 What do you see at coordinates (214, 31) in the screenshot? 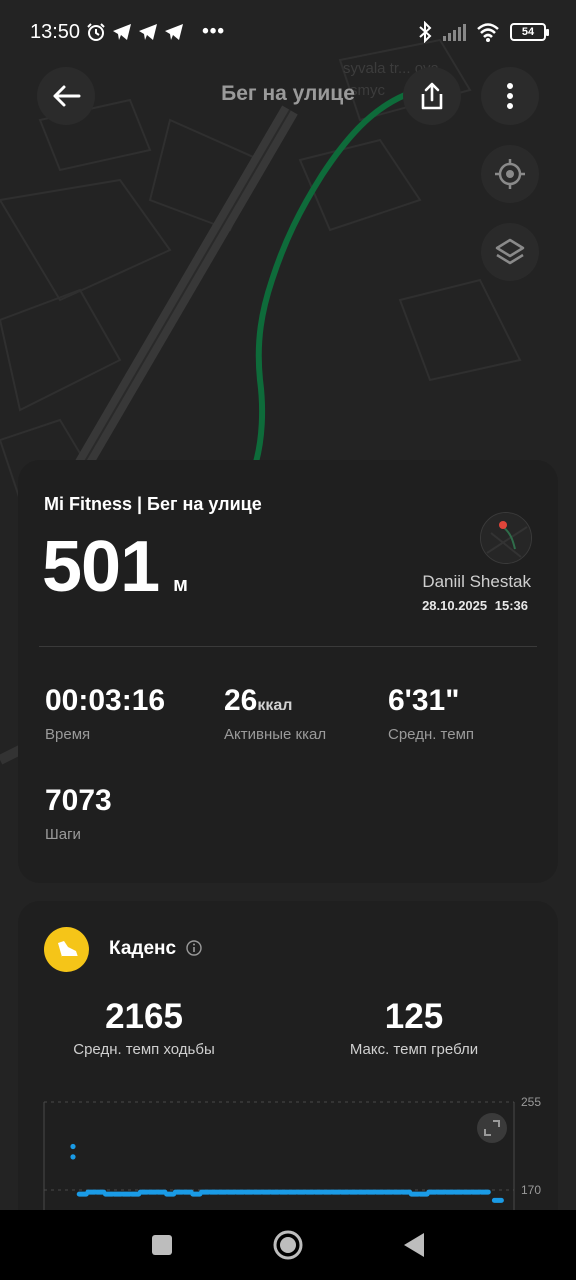
I see `more-notifications-icon: •••` at bounding box center [214, 31].